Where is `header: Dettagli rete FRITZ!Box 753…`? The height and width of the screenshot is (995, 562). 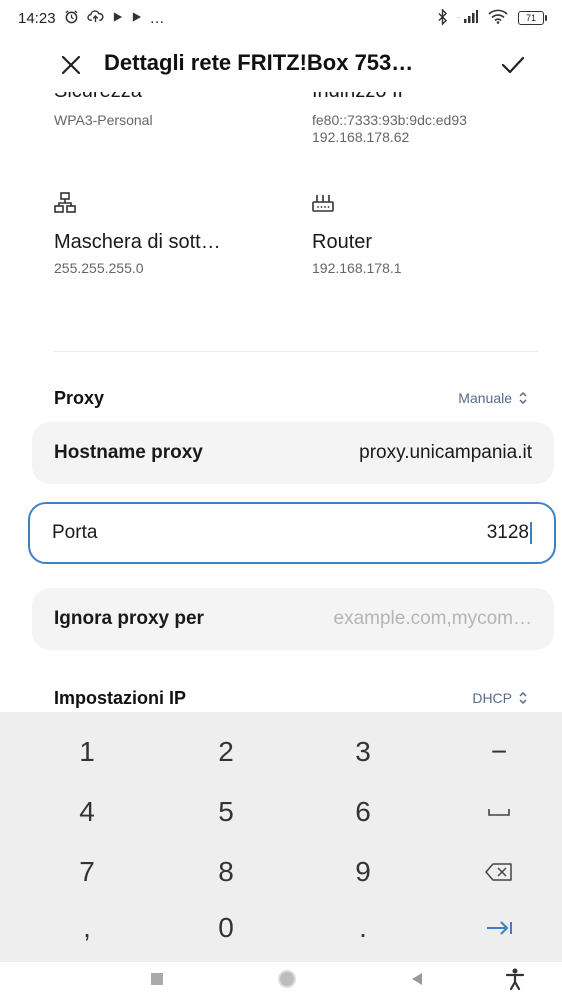
header: Dettagli rete FRITZ!Box 753… is located at coordinates (281, 65).